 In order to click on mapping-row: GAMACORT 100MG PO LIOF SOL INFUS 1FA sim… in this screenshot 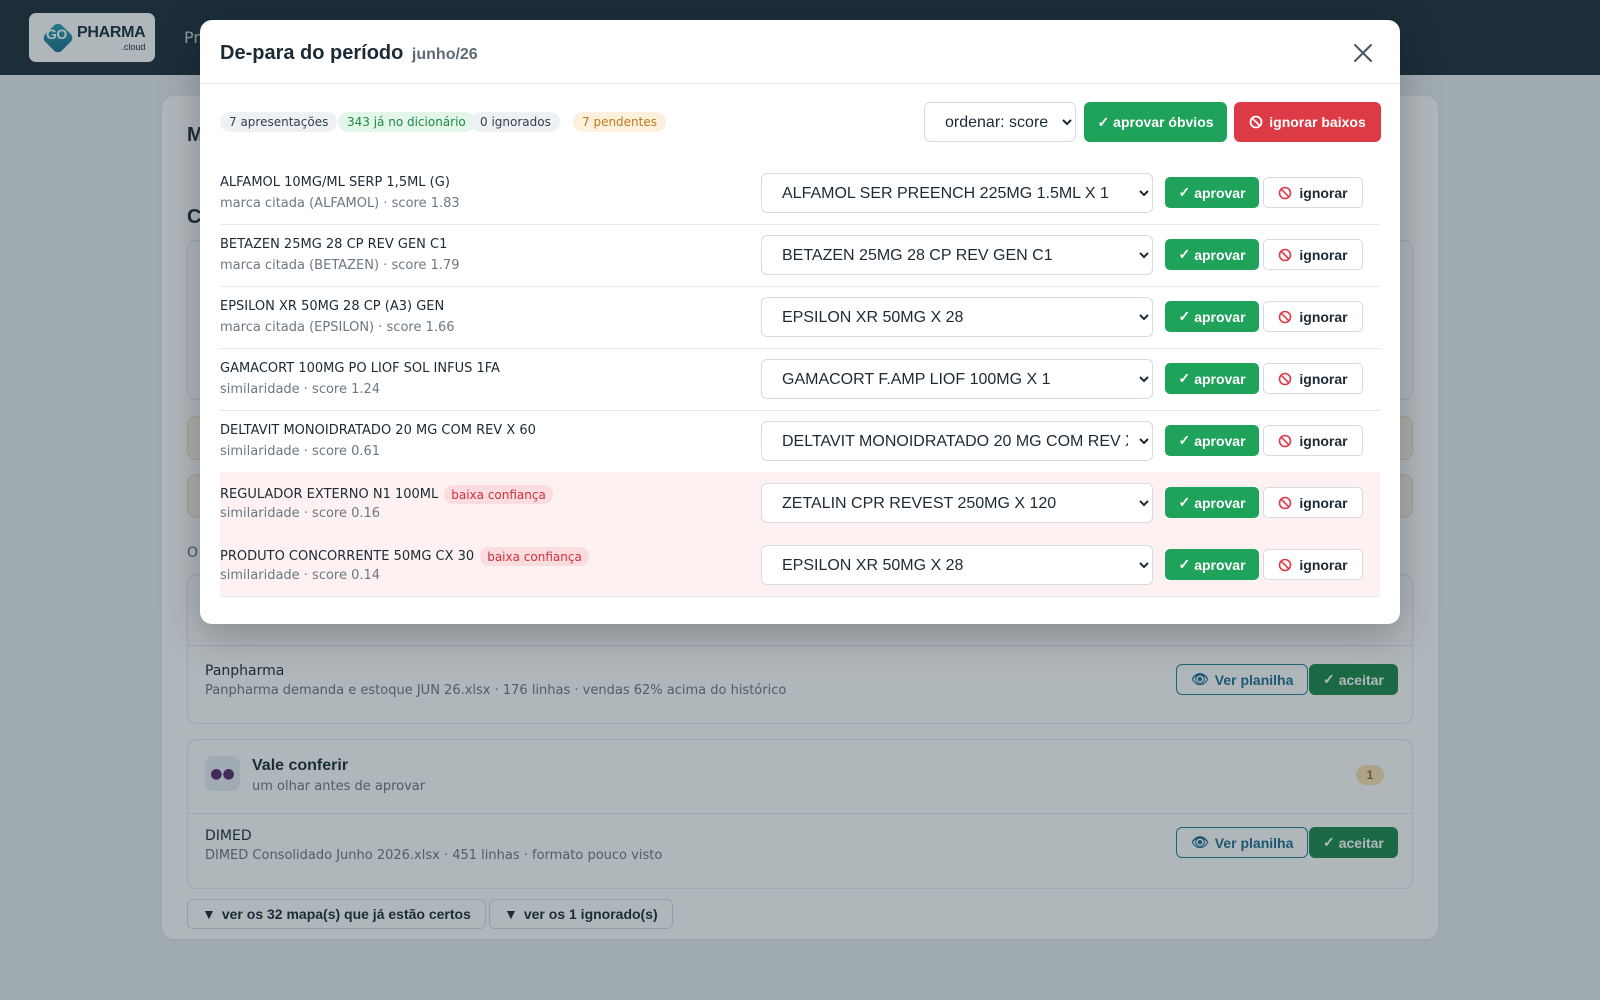, I will do `click(800, 379)`.